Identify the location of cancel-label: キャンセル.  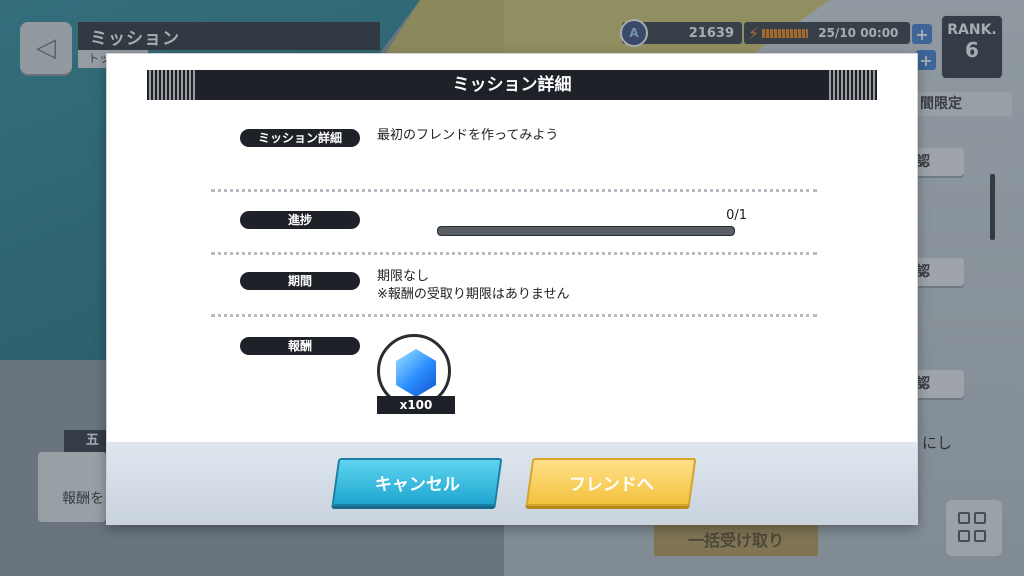
(417, 484).